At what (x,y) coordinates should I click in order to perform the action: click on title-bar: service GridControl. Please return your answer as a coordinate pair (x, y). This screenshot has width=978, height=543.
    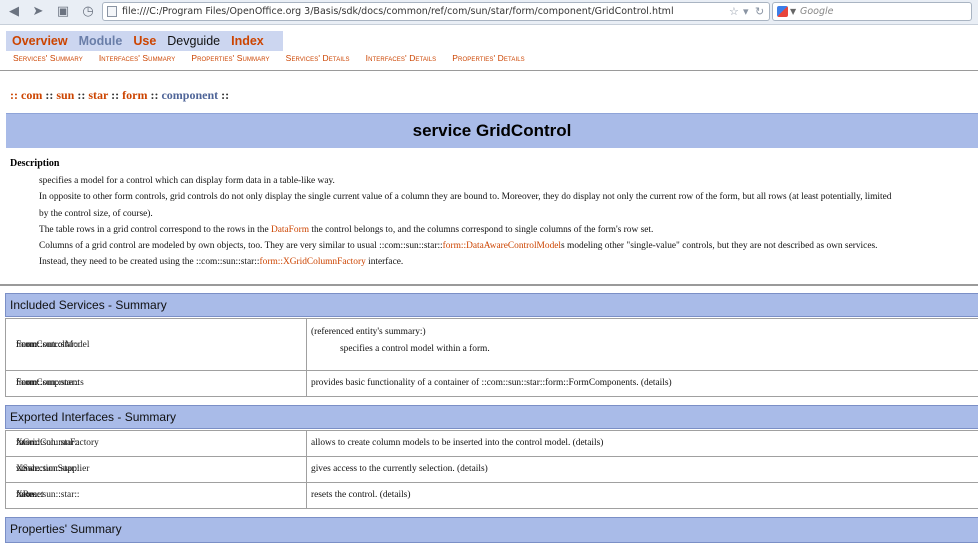
    Looking at the image, I should click on (492, 130).